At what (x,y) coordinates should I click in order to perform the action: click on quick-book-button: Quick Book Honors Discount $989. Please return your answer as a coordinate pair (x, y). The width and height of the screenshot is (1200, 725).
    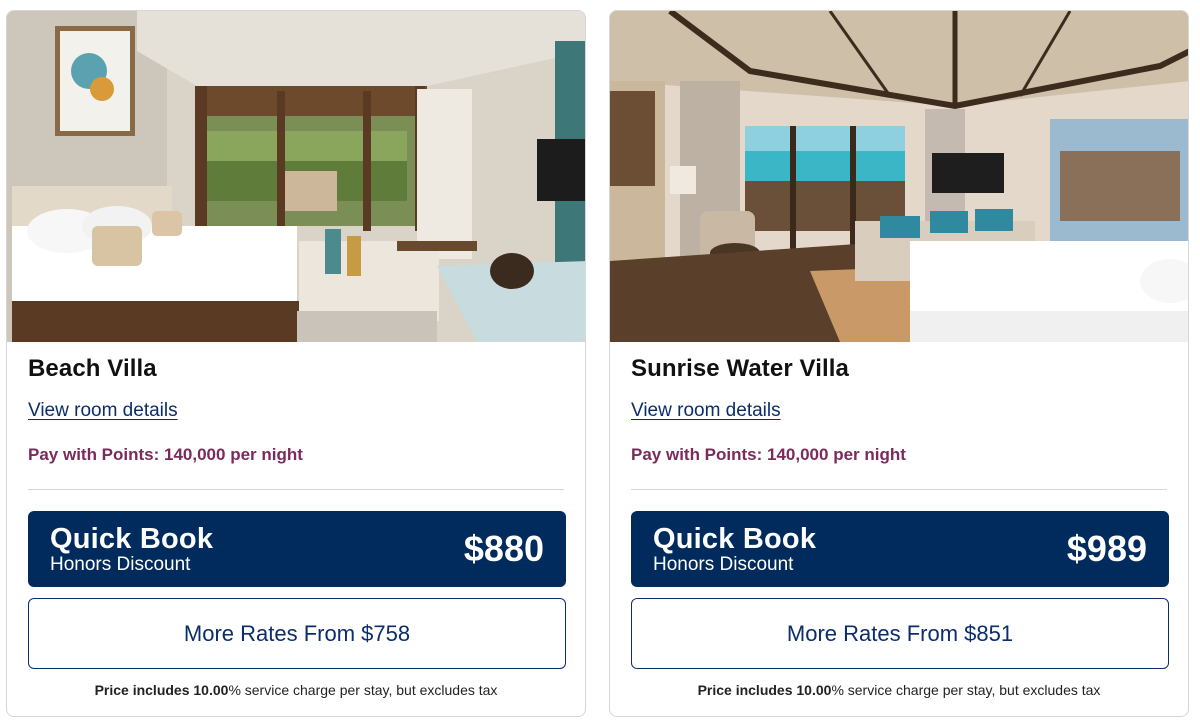
    Looking at the image, I should click on (900, 549).